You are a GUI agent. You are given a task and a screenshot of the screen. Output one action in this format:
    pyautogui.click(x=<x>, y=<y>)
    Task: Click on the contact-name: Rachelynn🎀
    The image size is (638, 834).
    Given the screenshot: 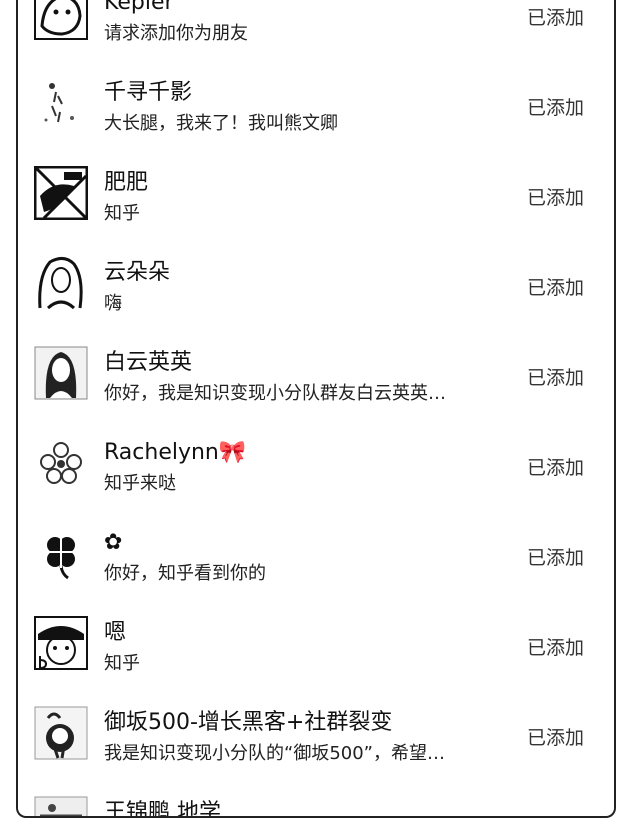 What is the action you would take?
    pyautogui.click(x=175, y=452)
    